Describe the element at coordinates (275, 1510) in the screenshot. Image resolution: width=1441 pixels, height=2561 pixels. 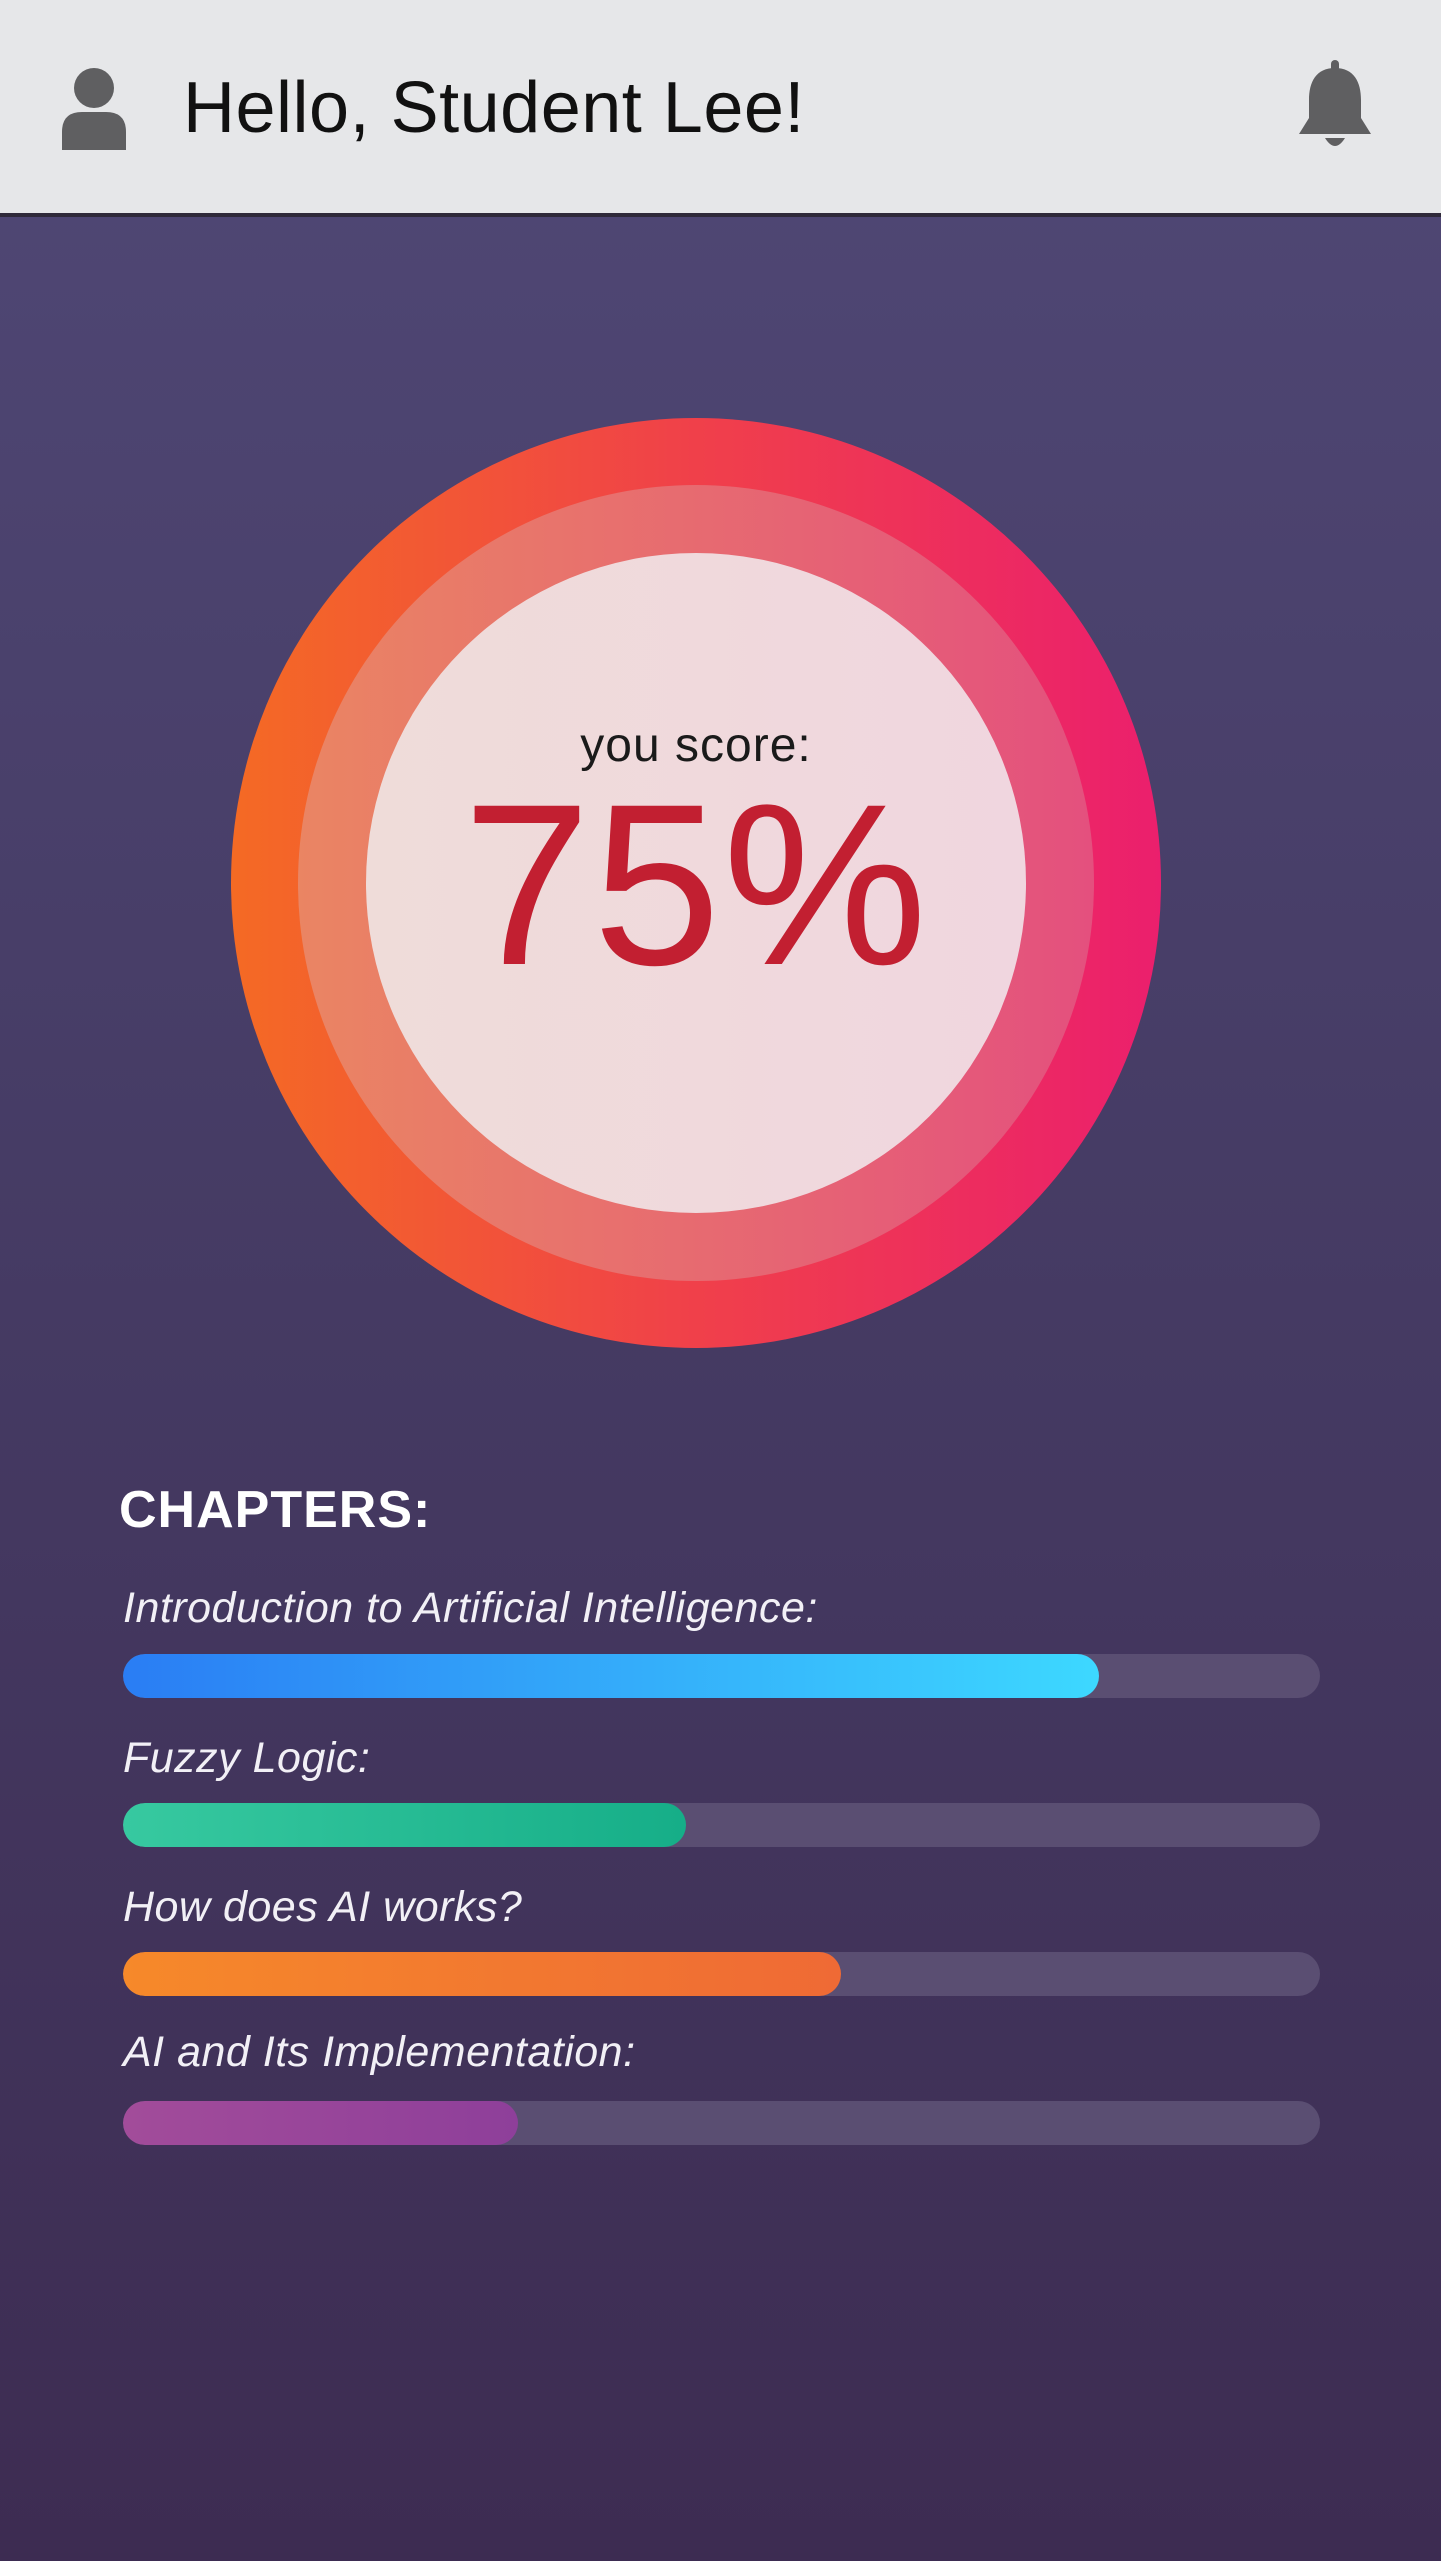
I see `chapters-heading: CHAPTERS:` at that location.